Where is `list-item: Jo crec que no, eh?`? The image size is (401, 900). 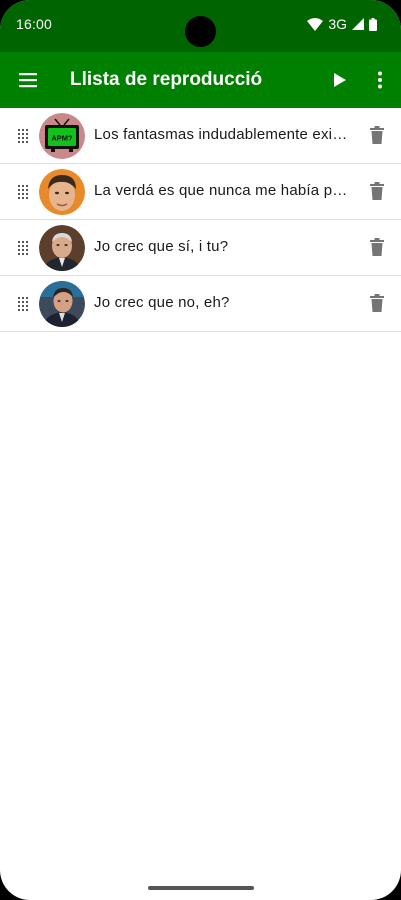
list-item: Jo crec que no, eh? is located at coordinates (200, 304).